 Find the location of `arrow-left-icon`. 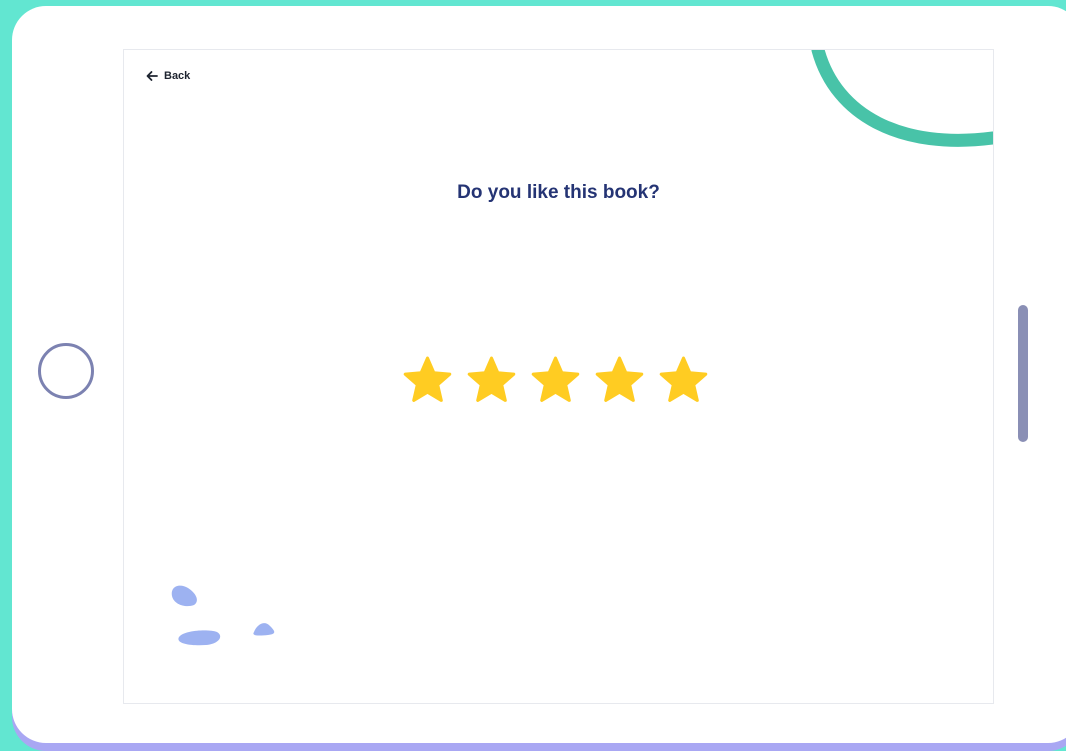

arrow-left-icon is located at coordinates (152, 76).